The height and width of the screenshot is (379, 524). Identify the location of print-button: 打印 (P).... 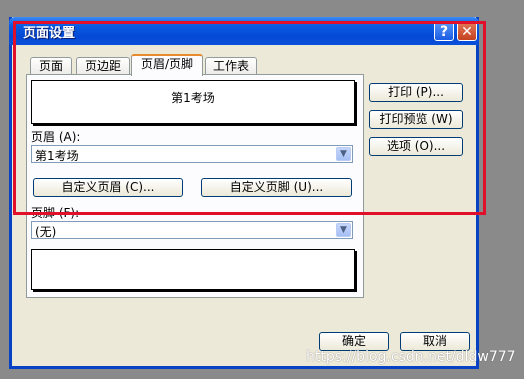
(416, 92).